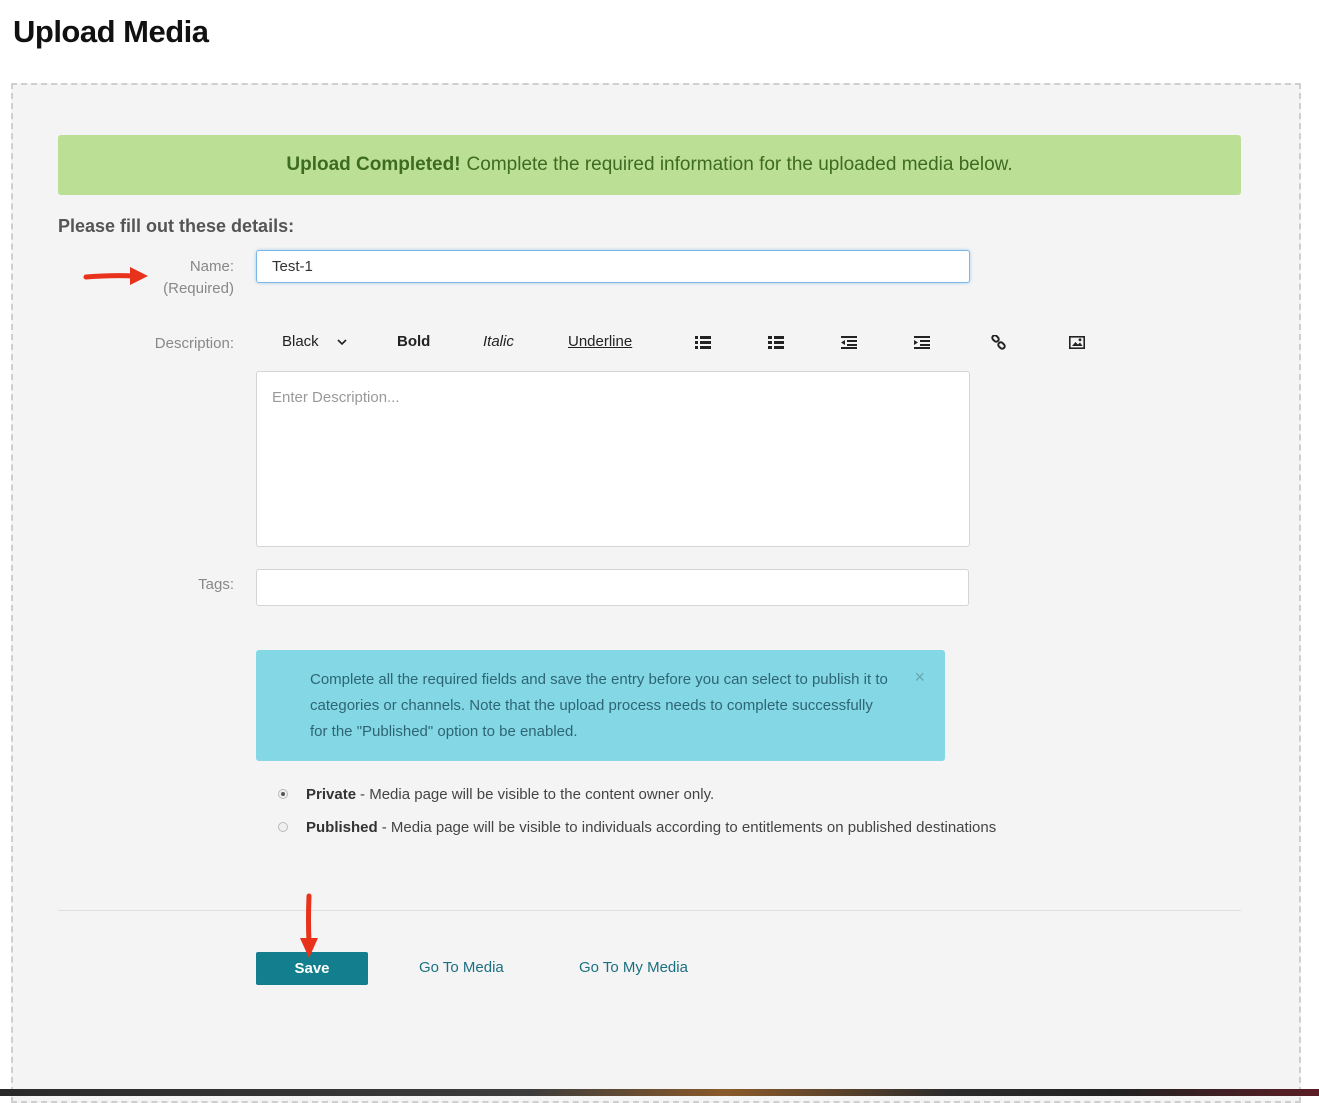 The height and width of the screenshot is (1103, 1319). What do you see at coordinates (613, 459) in the screenshot?
I see `description-input` at bounding box center [613, 459].